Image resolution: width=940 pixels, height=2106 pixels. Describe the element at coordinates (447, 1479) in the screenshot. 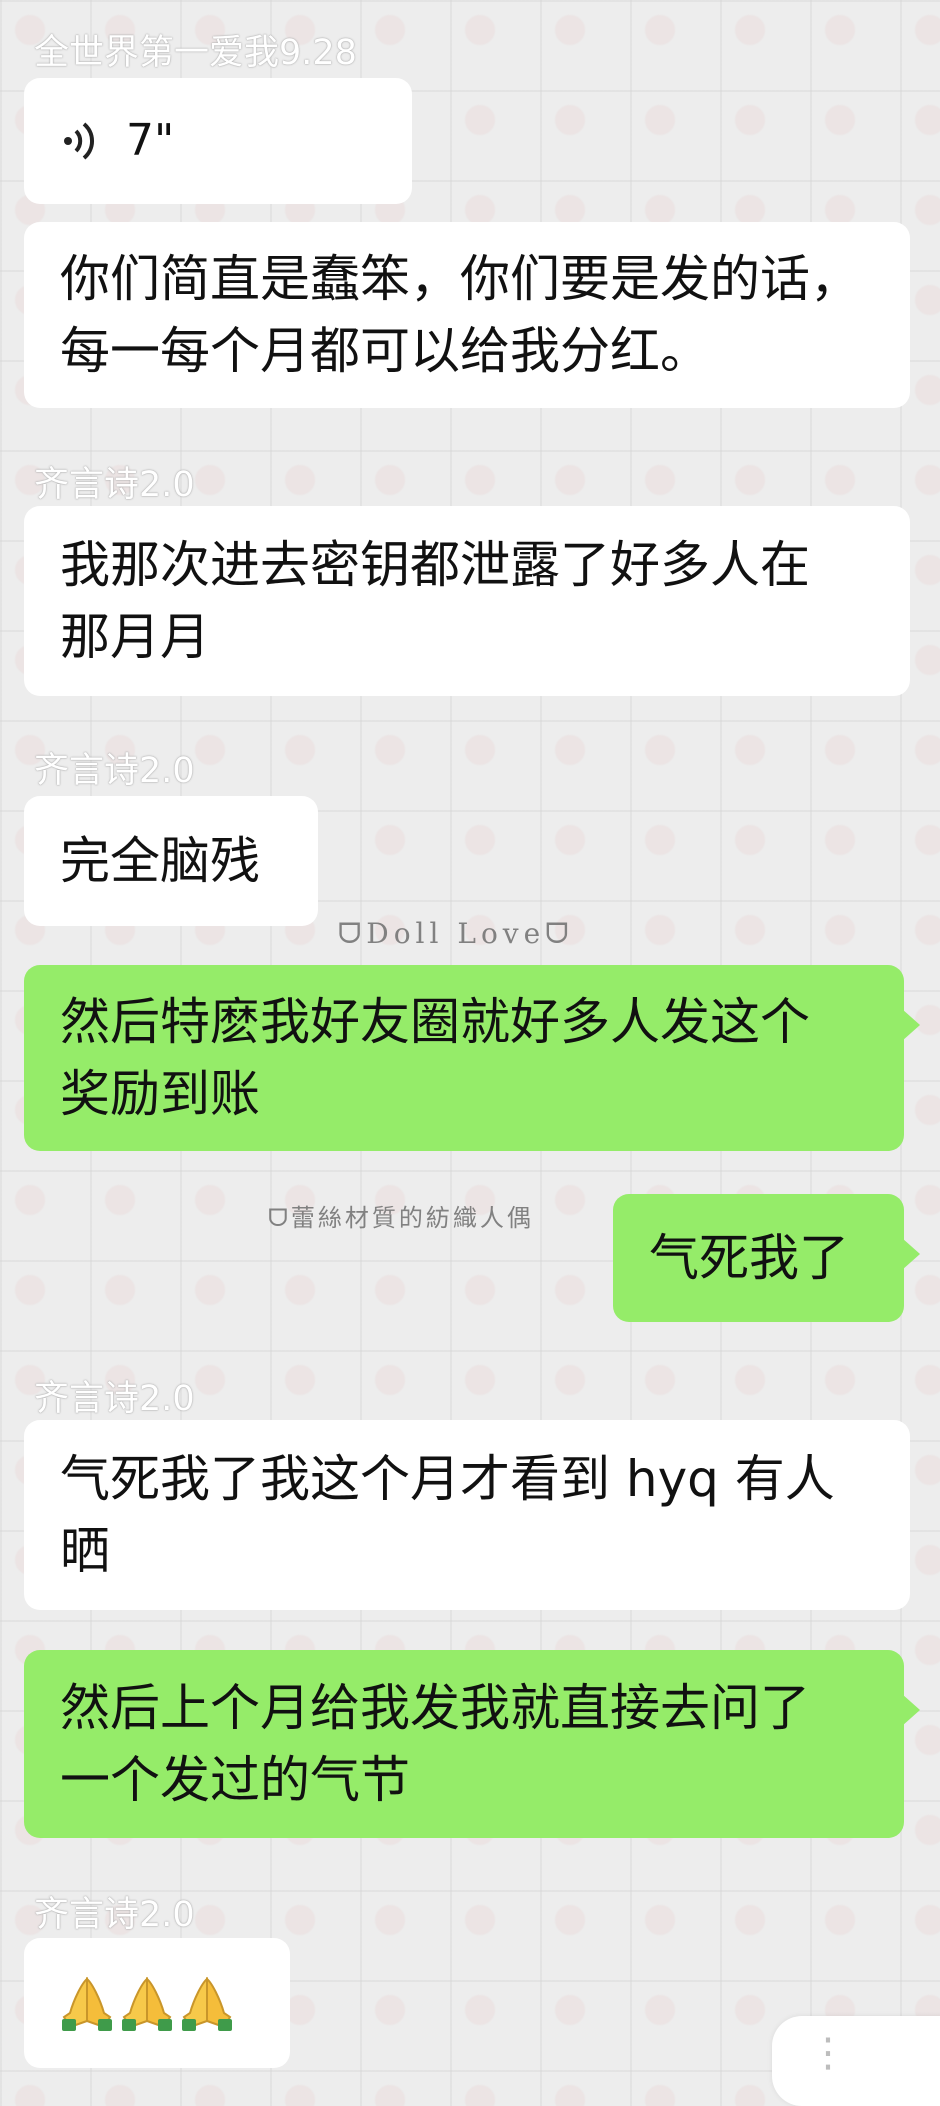

I see `message-line: 气死我了我这个月才看到 hyq 有人` at that location.